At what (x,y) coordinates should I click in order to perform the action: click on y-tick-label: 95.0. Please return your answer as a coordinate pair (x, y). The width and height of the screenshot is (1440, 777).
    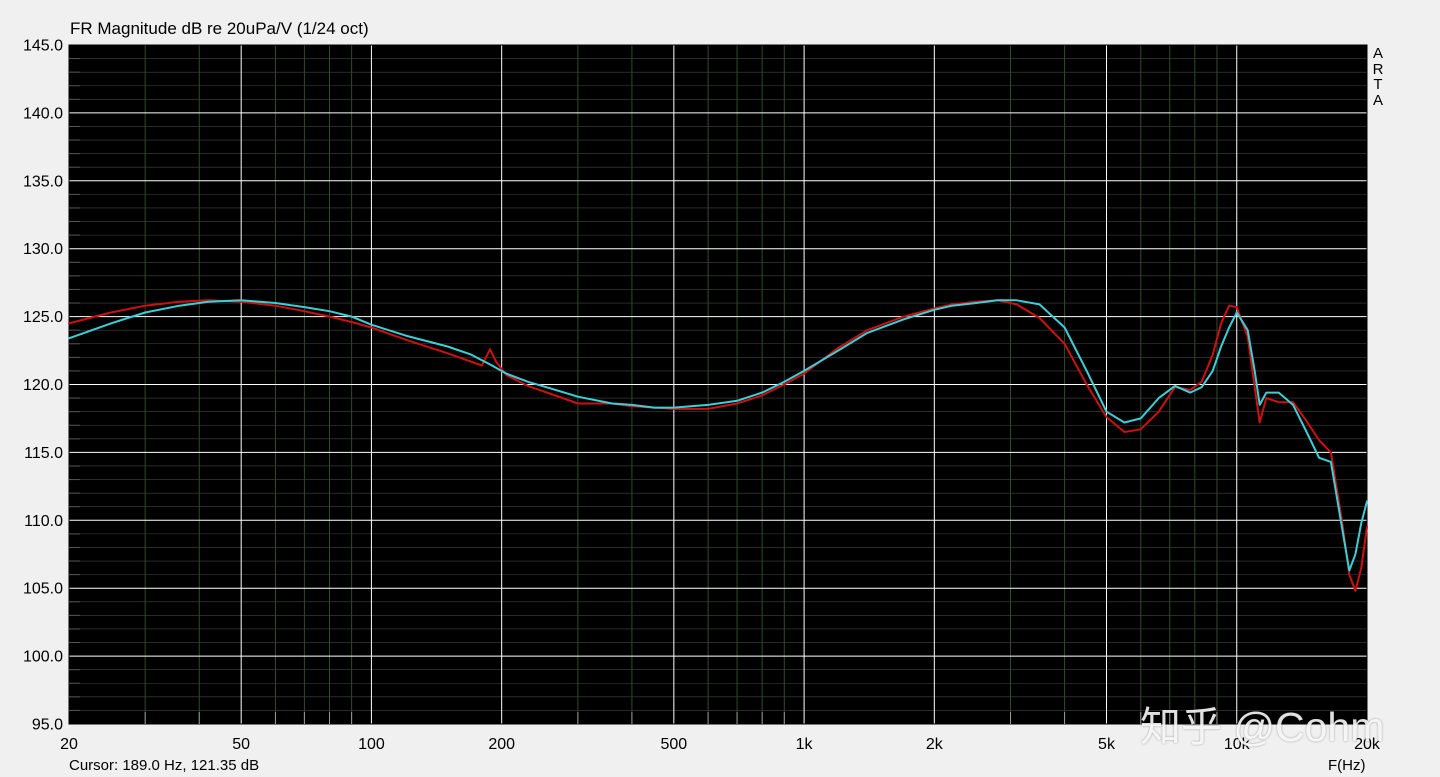
    Looking at the image, I should click on (47, 725).